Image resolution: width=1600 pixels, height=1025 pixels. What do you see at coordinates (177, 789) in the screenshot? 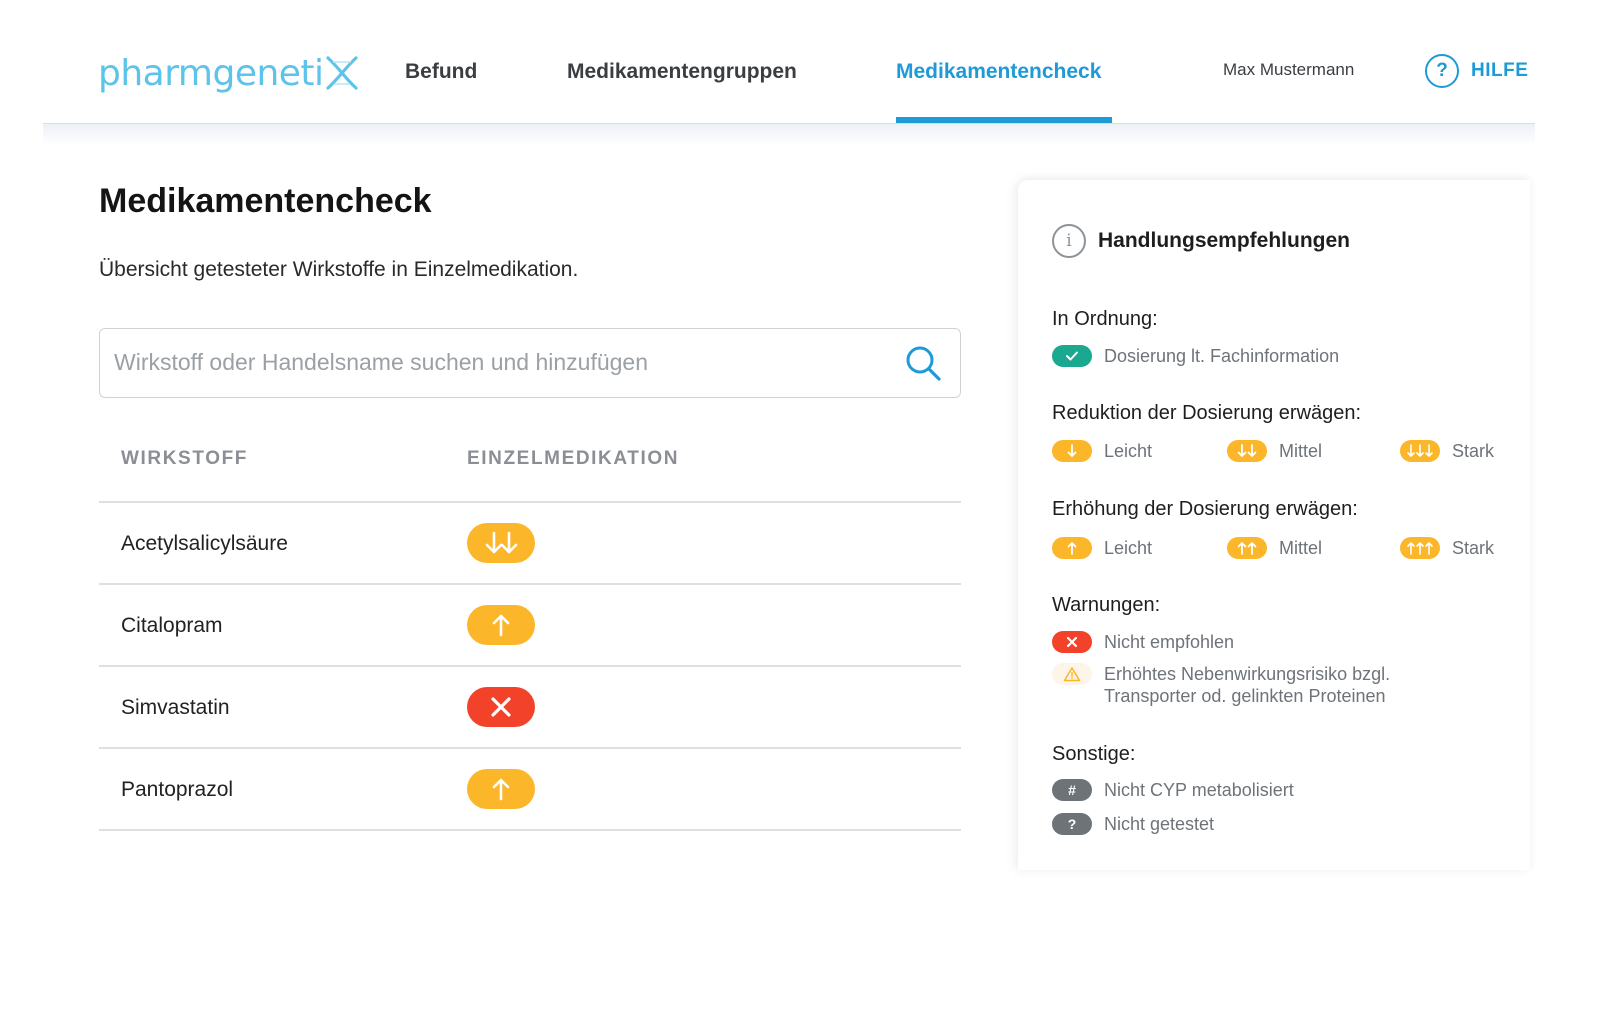
I see `drug-name: Pantoprazol` at bounding box center [177, 789].